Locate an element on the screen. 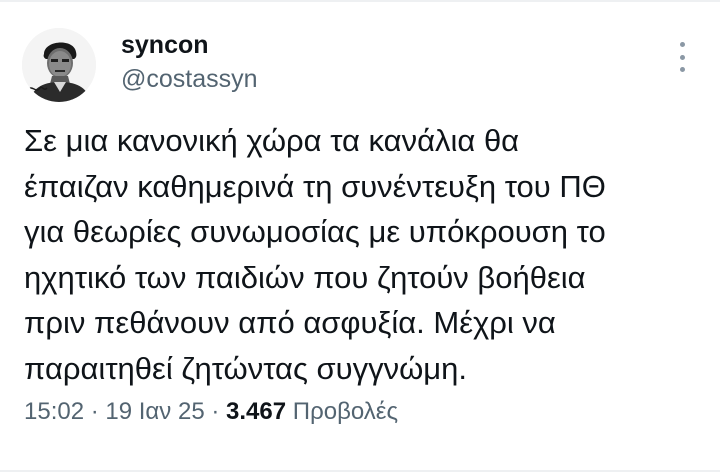 The height and width of the screenshot is (472, 720). tweet-text-line: για θεωρίες συνωμοσίας με υπόκρουση το is located at coordinates (315, 231).